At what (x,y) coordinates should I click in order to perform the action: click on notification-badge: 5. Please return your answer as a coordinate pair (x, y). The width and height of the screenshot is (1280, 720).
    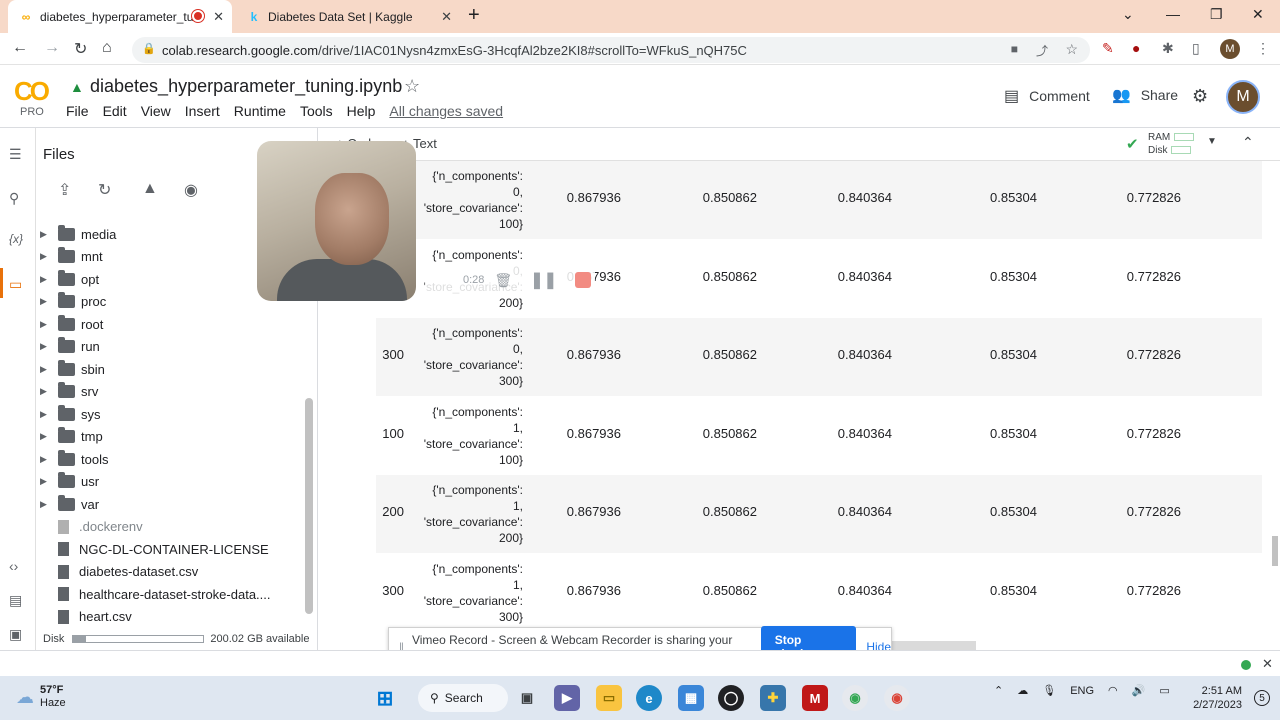
    Looking at the image, I should click on (1262, 698).